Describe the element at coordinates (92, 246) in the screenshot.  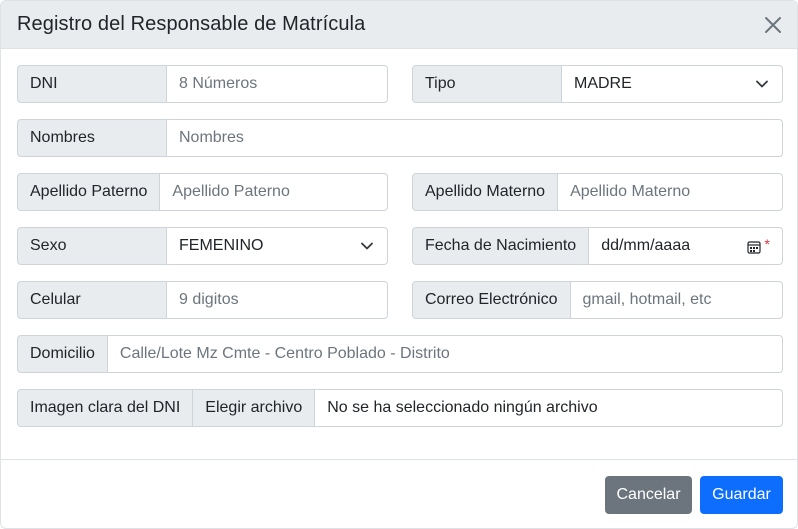
I see `sexo-label: Sexo` at that location.